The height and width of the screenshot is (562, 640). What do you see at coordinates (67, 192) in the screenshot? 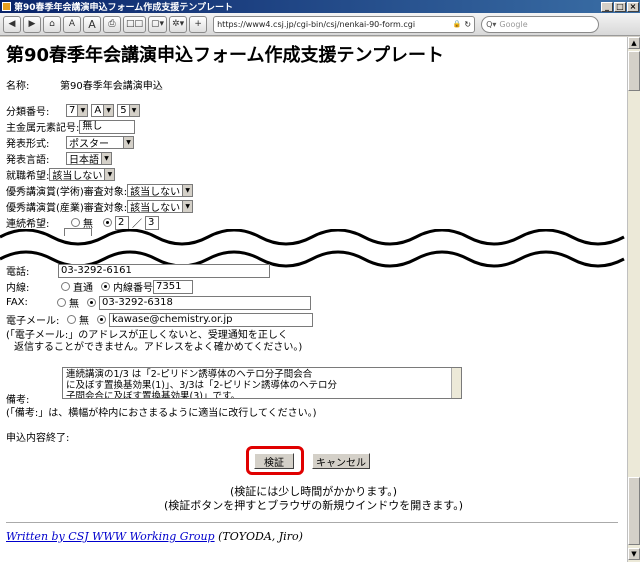
I see `award-academic-label: 優秀講演賞(学術)審査対象:` at bounding box center [67, 192].